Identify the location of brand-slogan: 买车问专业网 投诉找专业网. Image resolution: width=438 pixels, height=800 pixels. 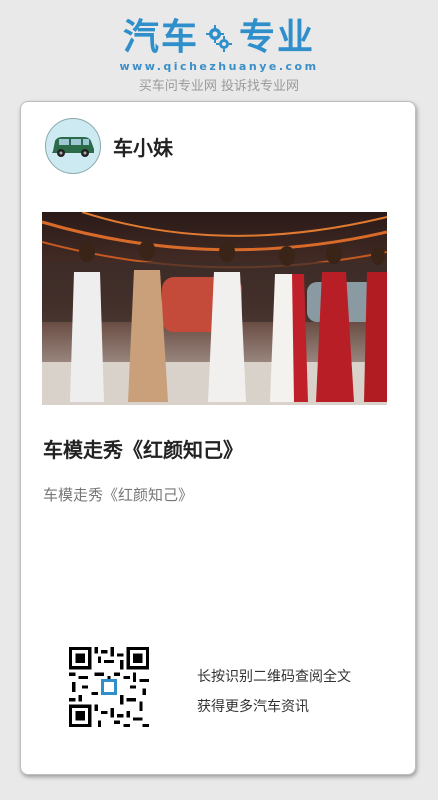
(219, 86).